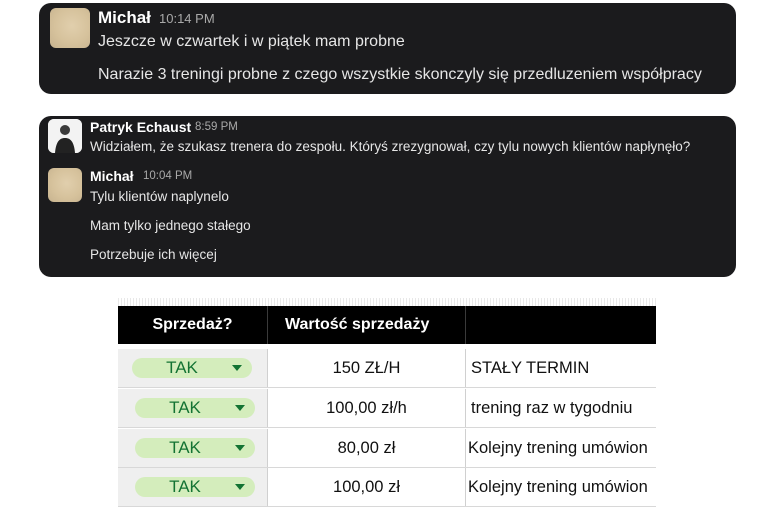 This screenshot has width=768, height=512. What do you see at coordinates (170, 225) in the screenshot?
I see `message-text: Mam tylko jednego stałego` at bounding box center [170, 225].